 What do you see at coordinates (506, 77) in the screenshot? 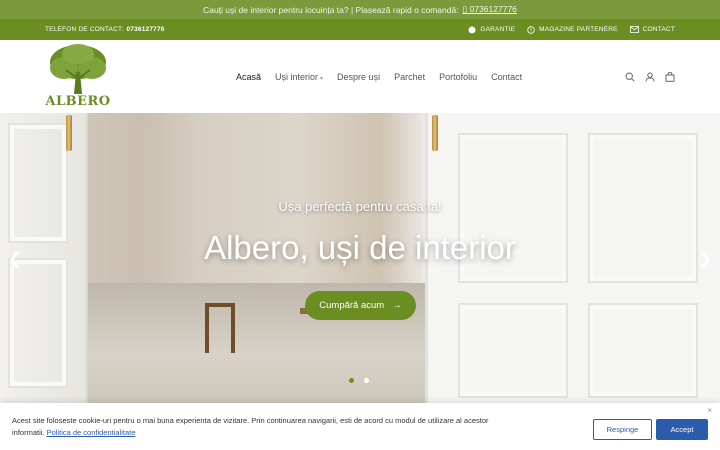
I see `nav-item-contact: Contact` at bounding box center [506, 77].